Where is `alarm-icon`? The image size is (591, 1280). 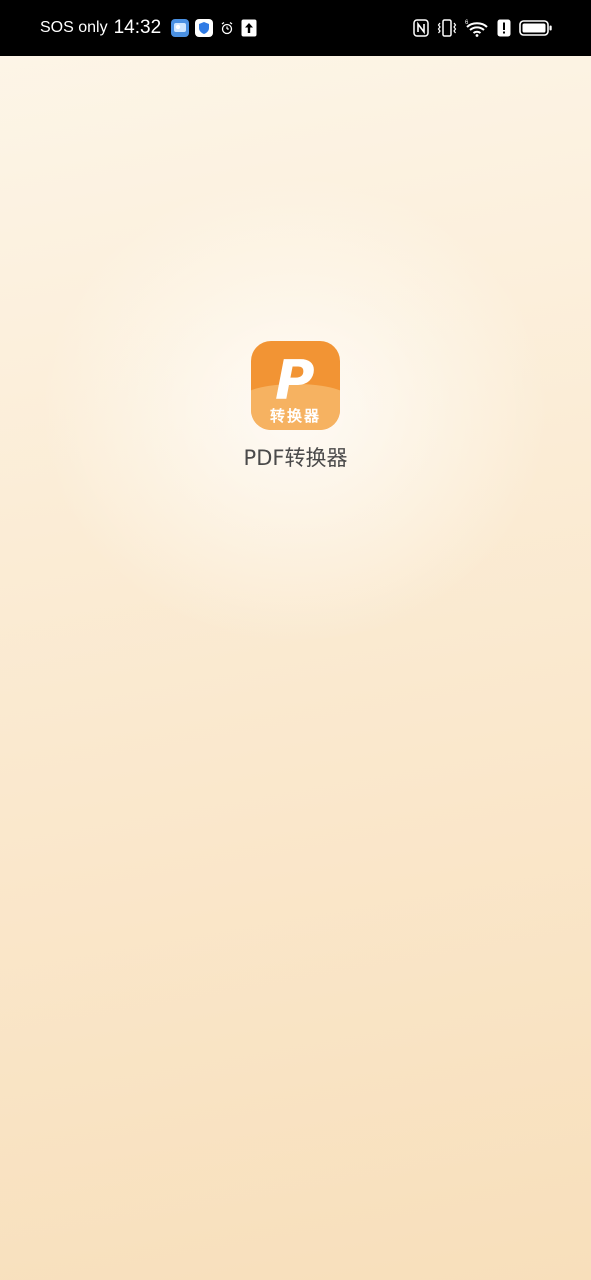
alarm-icon is located at coordinates (227, 28).